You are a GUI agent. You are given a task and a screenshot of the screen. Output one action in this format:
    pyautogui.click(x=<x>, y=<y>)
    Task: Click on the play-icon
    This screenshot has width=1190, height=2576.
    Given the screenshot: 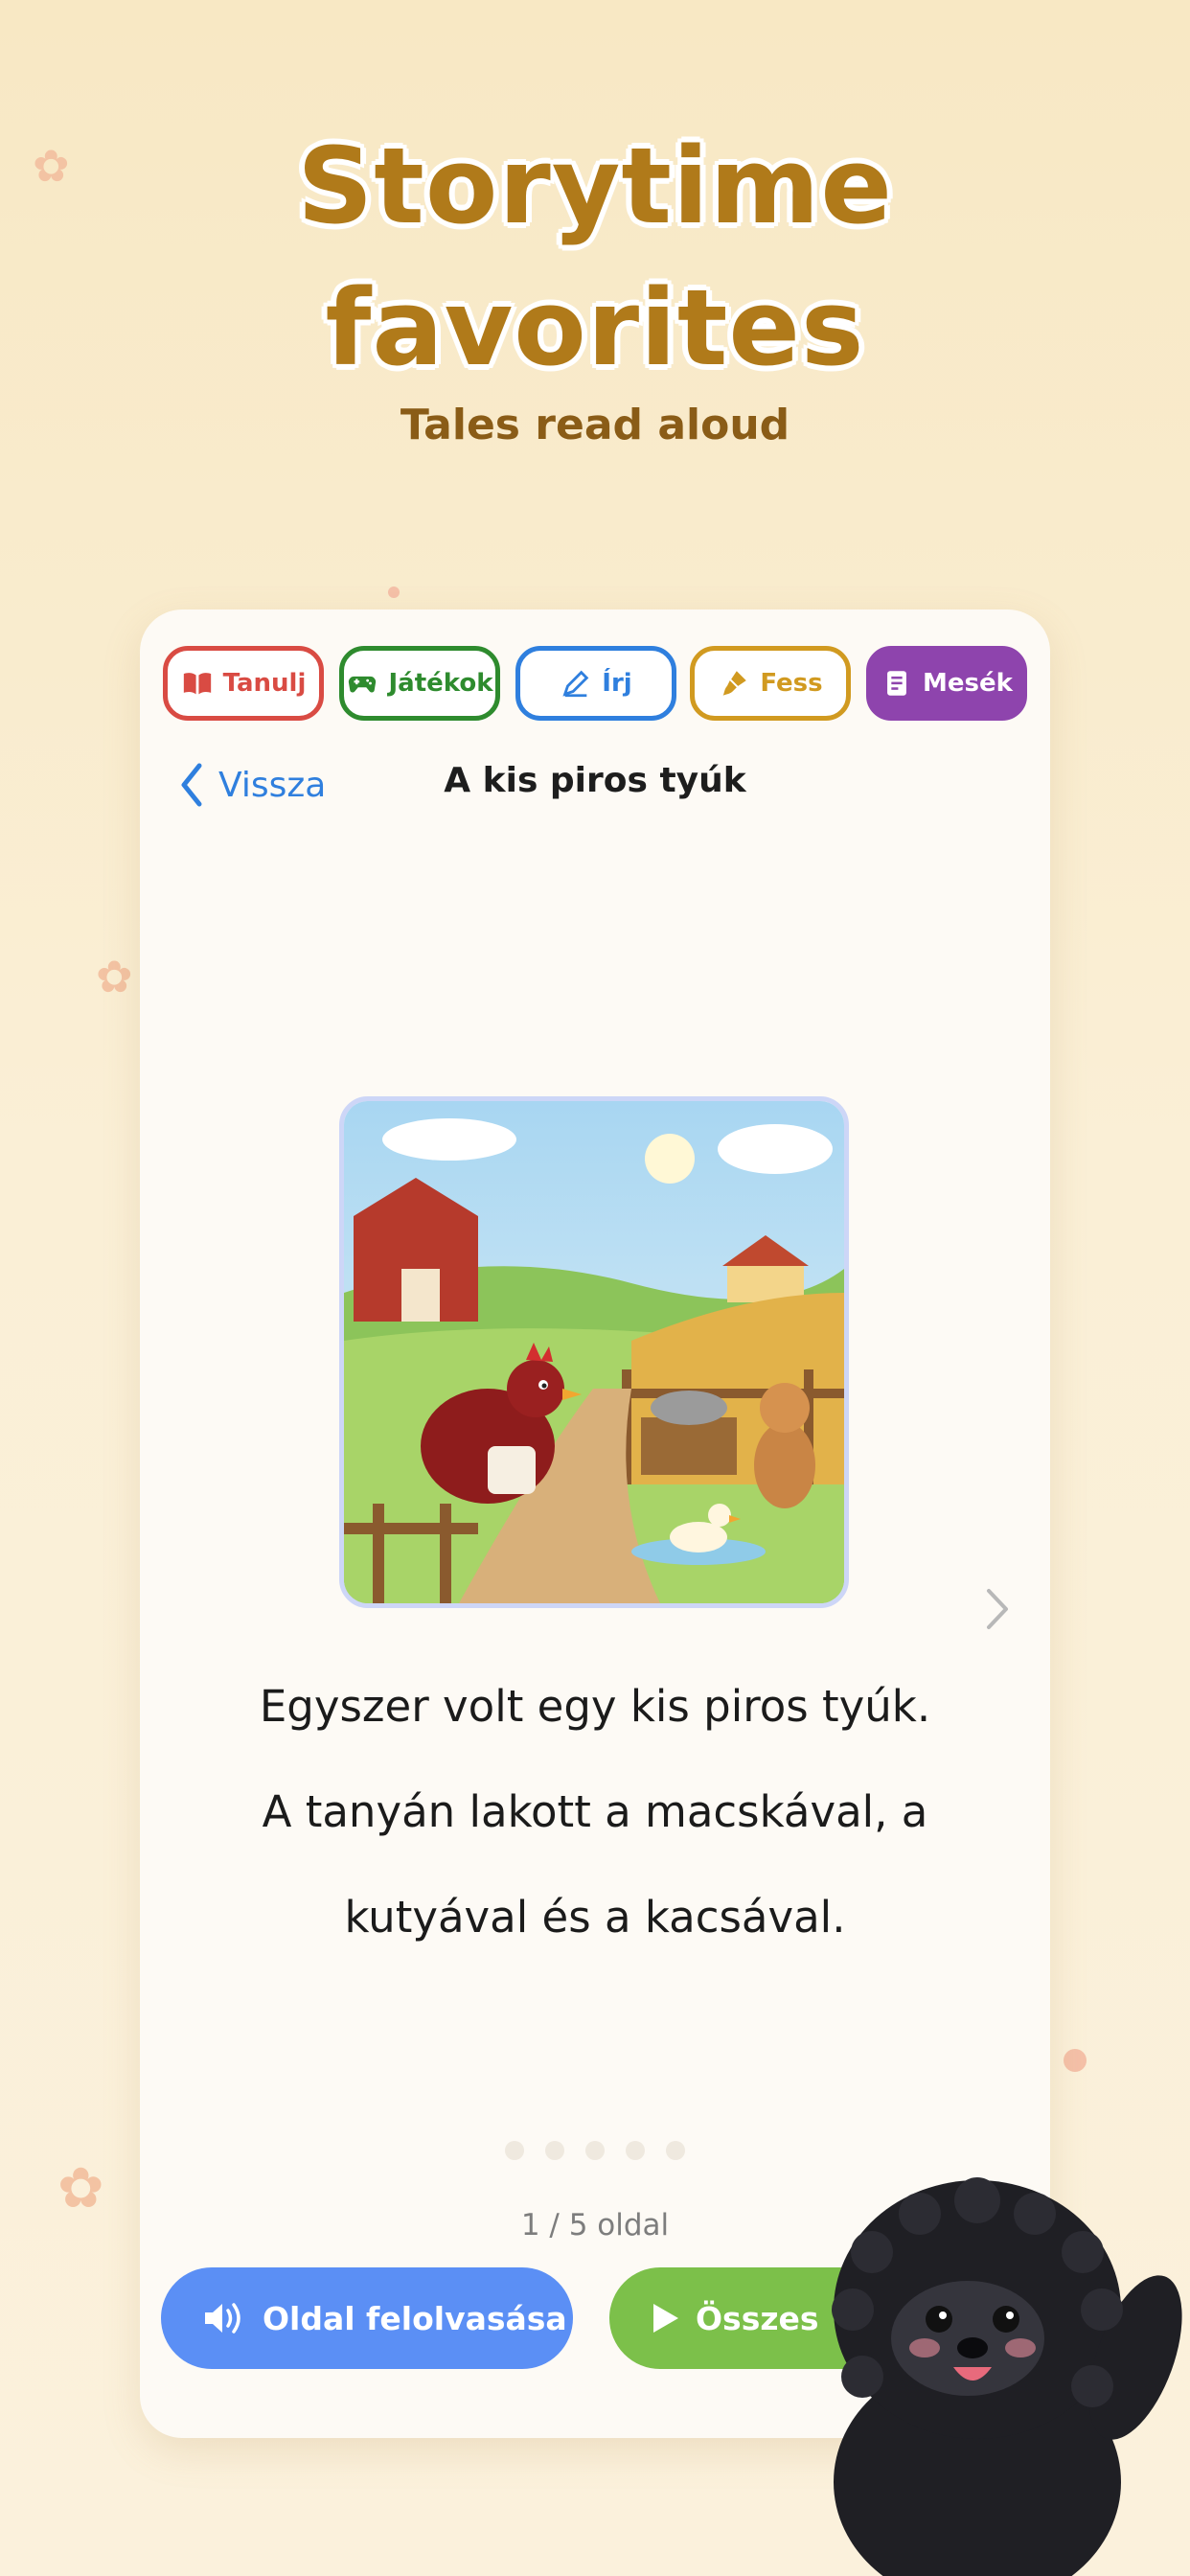 What is the action you would take?
    pyautogui.click(x=666, y=2318)
    